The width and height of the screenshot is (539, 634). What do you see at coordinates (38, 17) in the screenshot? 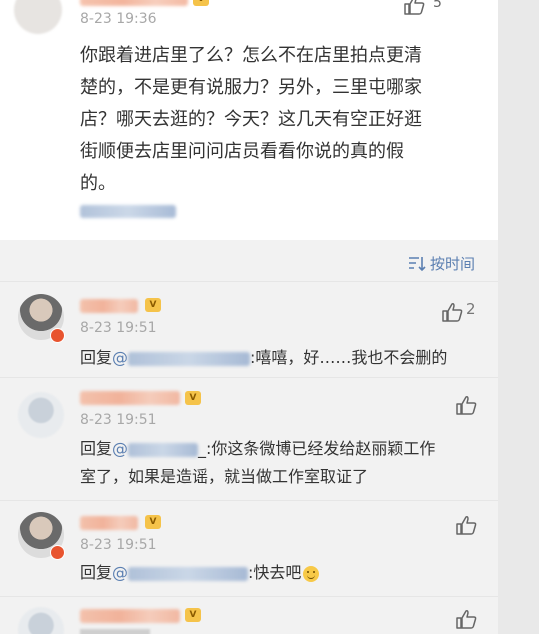
I see `poster-avatar` at bounding box center [38, 17].